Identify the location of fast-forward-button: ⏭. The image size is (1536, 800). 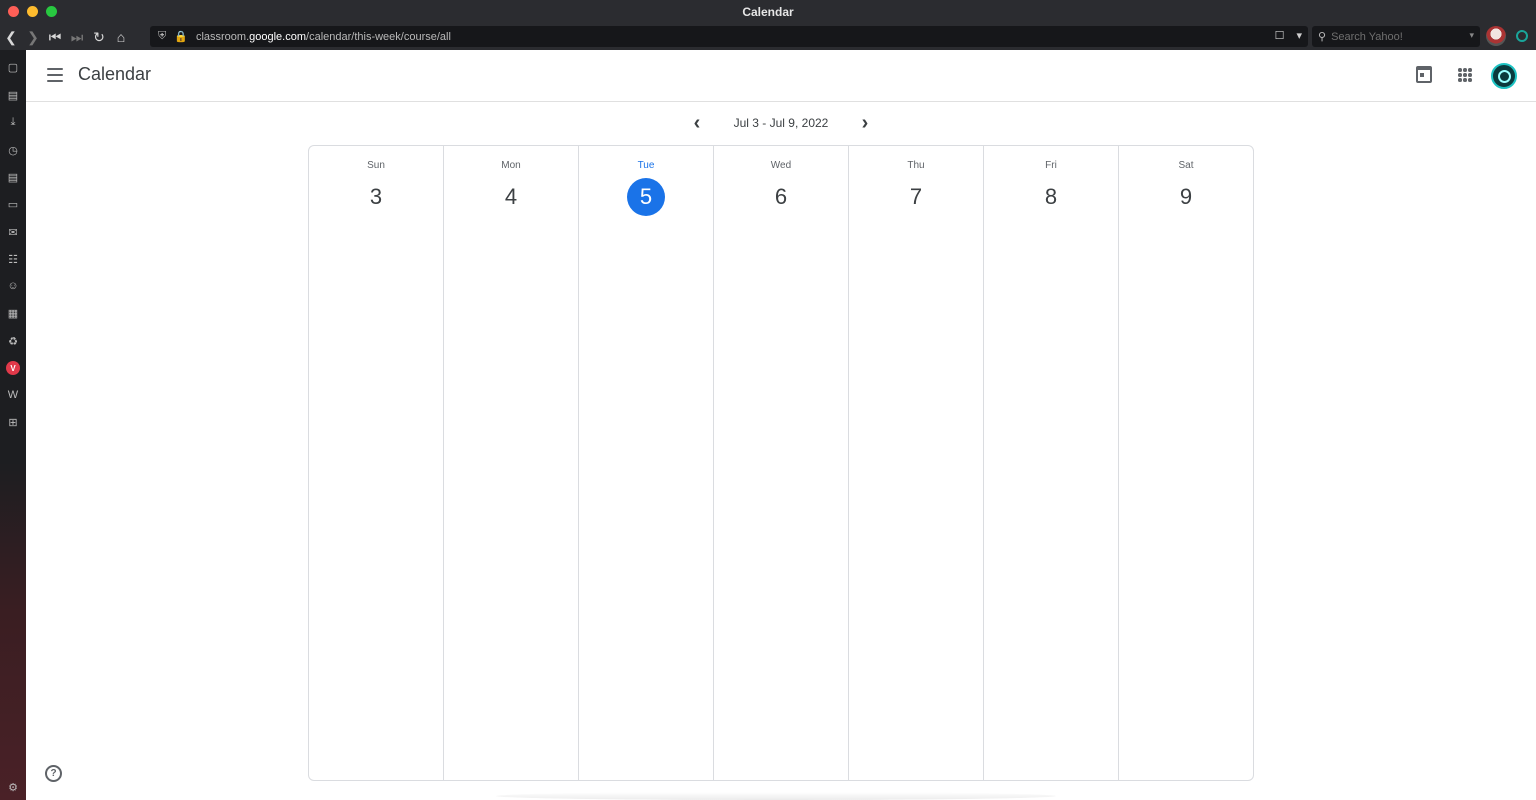
(77, 37).